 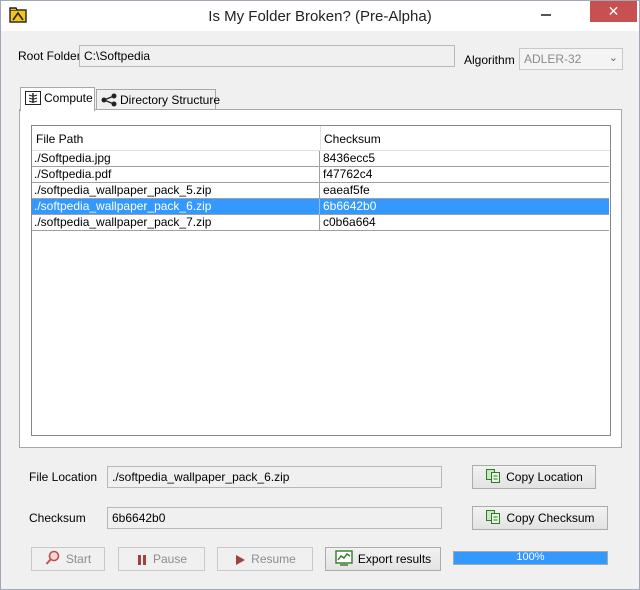 I want to click on start-button: Start, so click(x=68, y=559).